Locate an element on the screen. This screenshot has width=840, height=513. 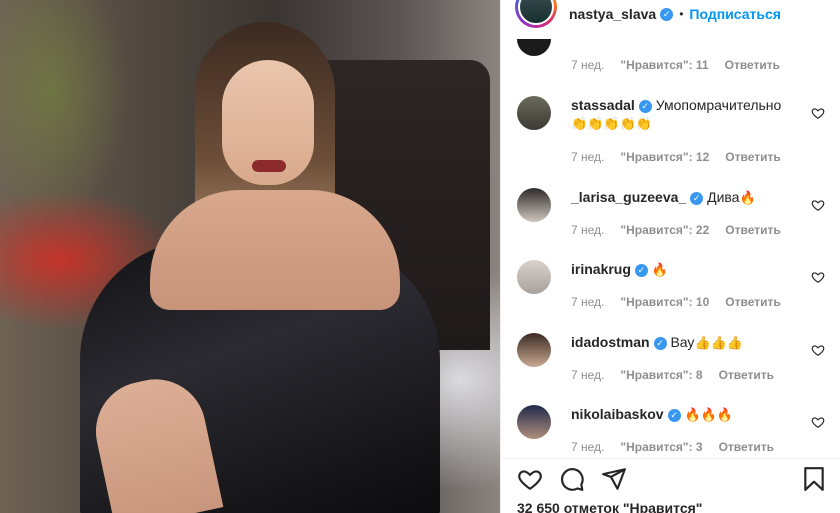
comment-meta: 7 нед. "Нравится": 11 Ответить is located at coordinates (675, 65).